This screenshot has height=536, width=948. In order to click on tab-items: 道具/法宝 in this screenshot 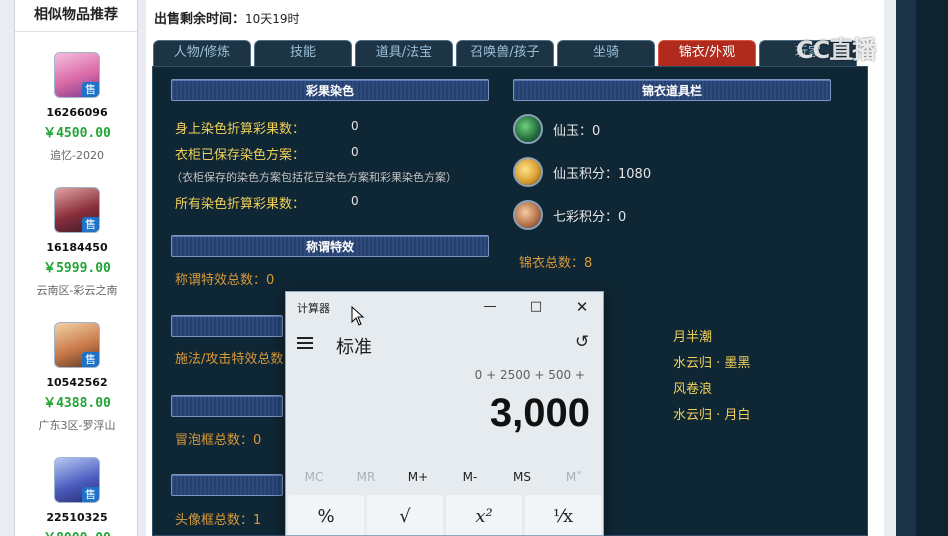, I will do `click(404, 53)`.